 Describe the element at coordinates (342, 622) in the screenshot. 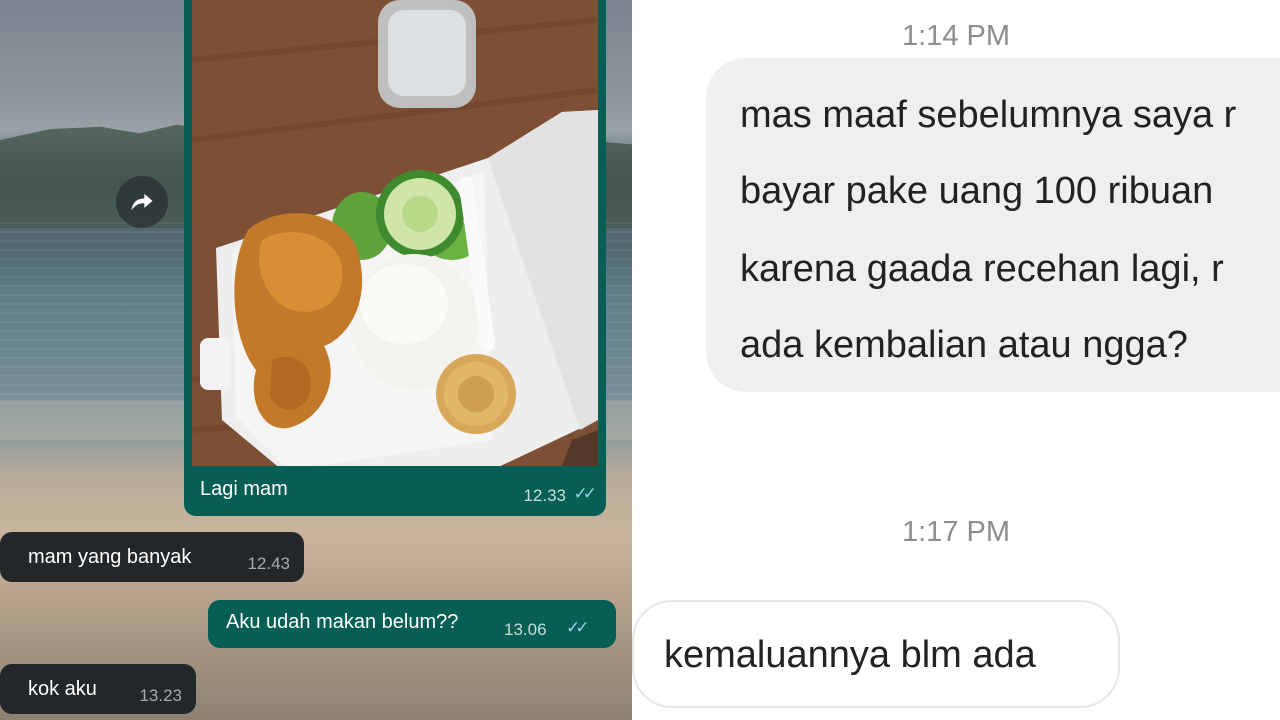

I see `message-text: Aku udah makan belum??` at that location.